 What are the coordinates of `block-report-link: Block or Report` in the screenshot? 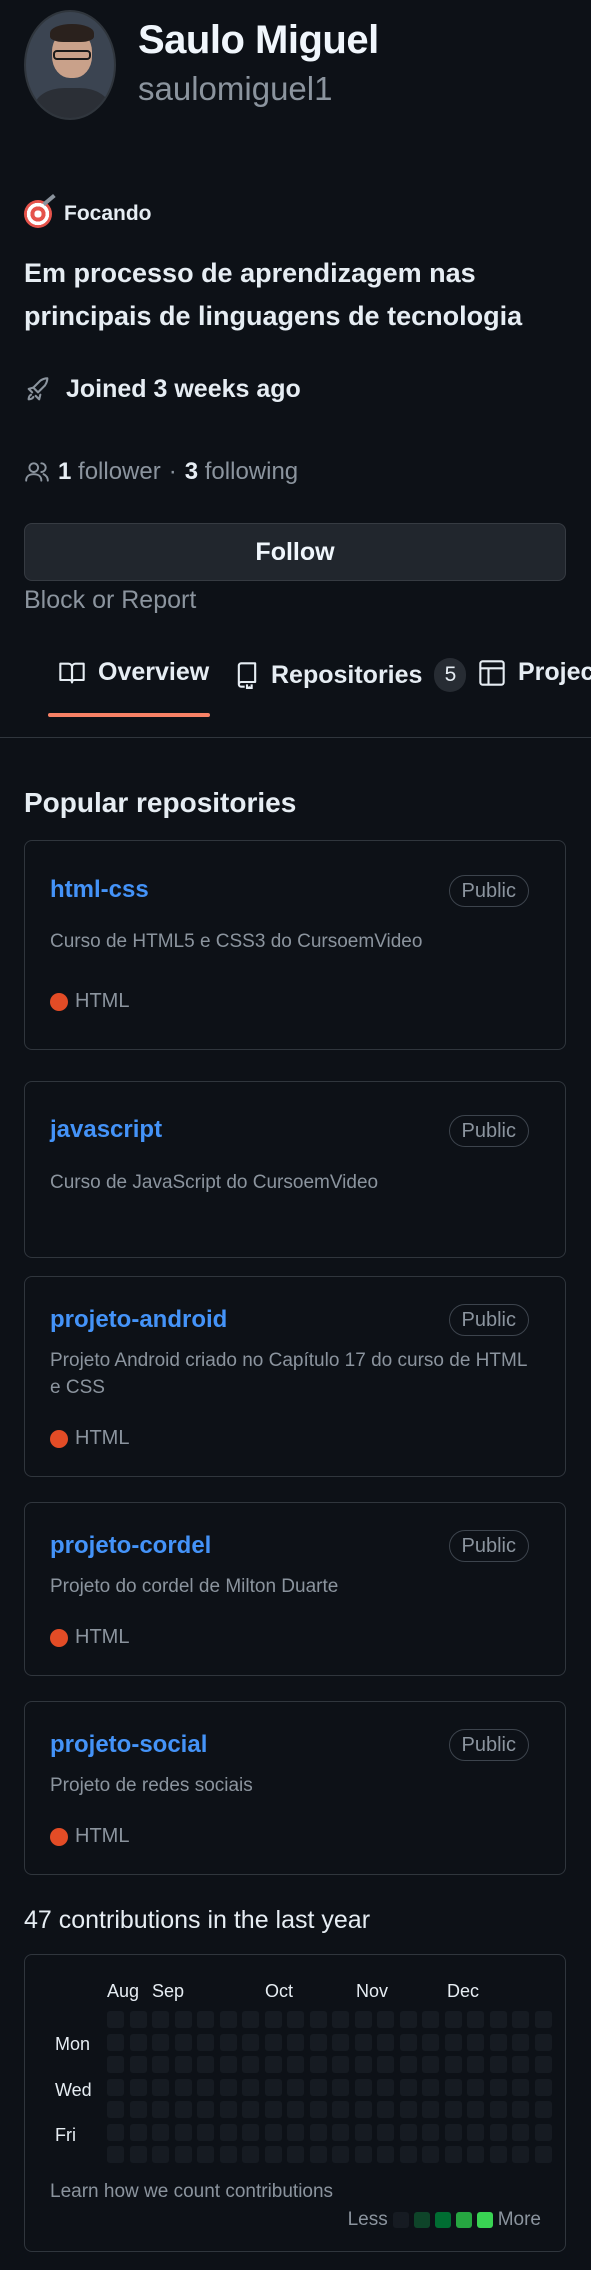 It's located at (110, 600).